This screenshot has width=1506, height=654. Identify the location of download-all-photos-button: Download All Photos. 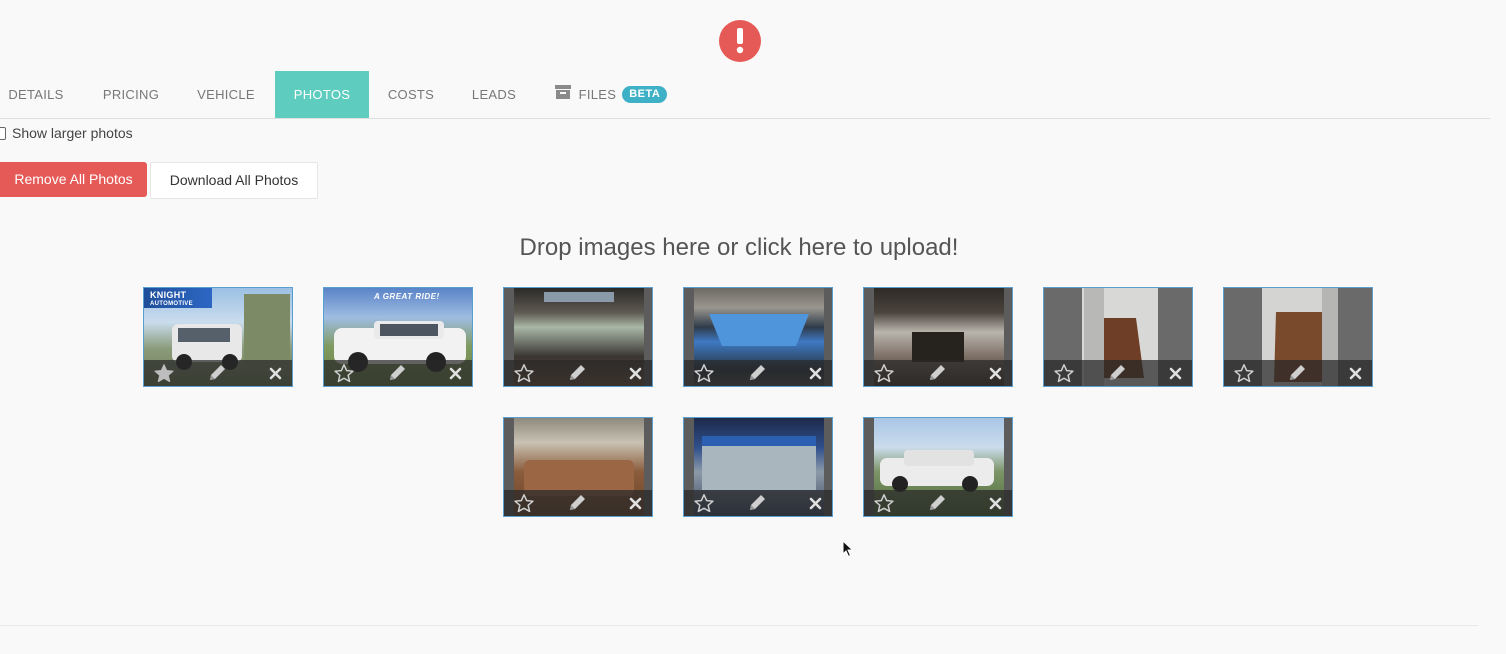
(234, 180).